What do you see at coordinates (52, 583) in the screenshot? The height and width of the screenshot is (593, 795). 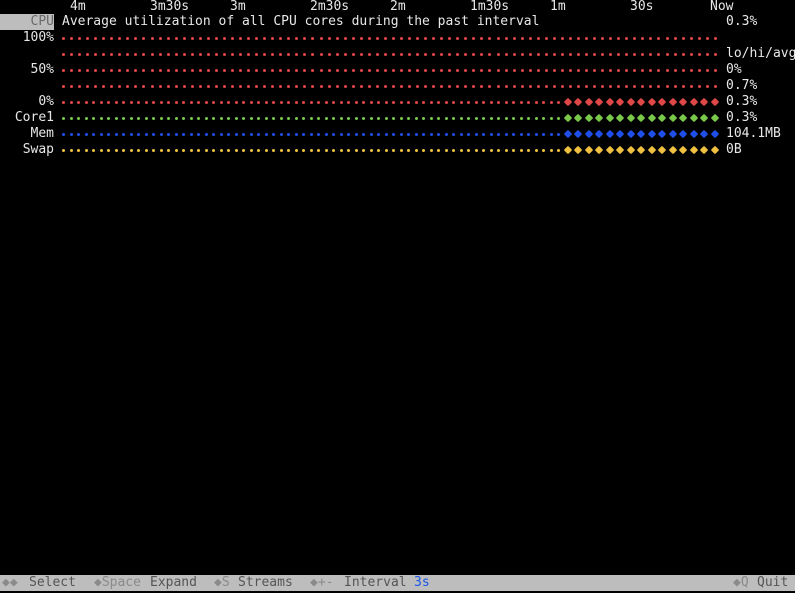 I see `select-action: Select` at bounding box center [52, 583].